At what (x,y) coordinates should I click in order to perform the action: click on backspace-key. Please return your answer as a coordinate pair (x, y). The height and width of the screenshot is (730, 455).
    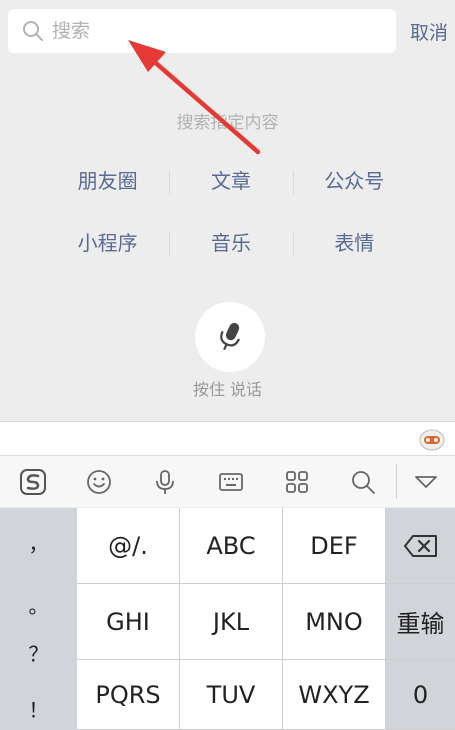
    Looking at the image, I should click on (420, 546).